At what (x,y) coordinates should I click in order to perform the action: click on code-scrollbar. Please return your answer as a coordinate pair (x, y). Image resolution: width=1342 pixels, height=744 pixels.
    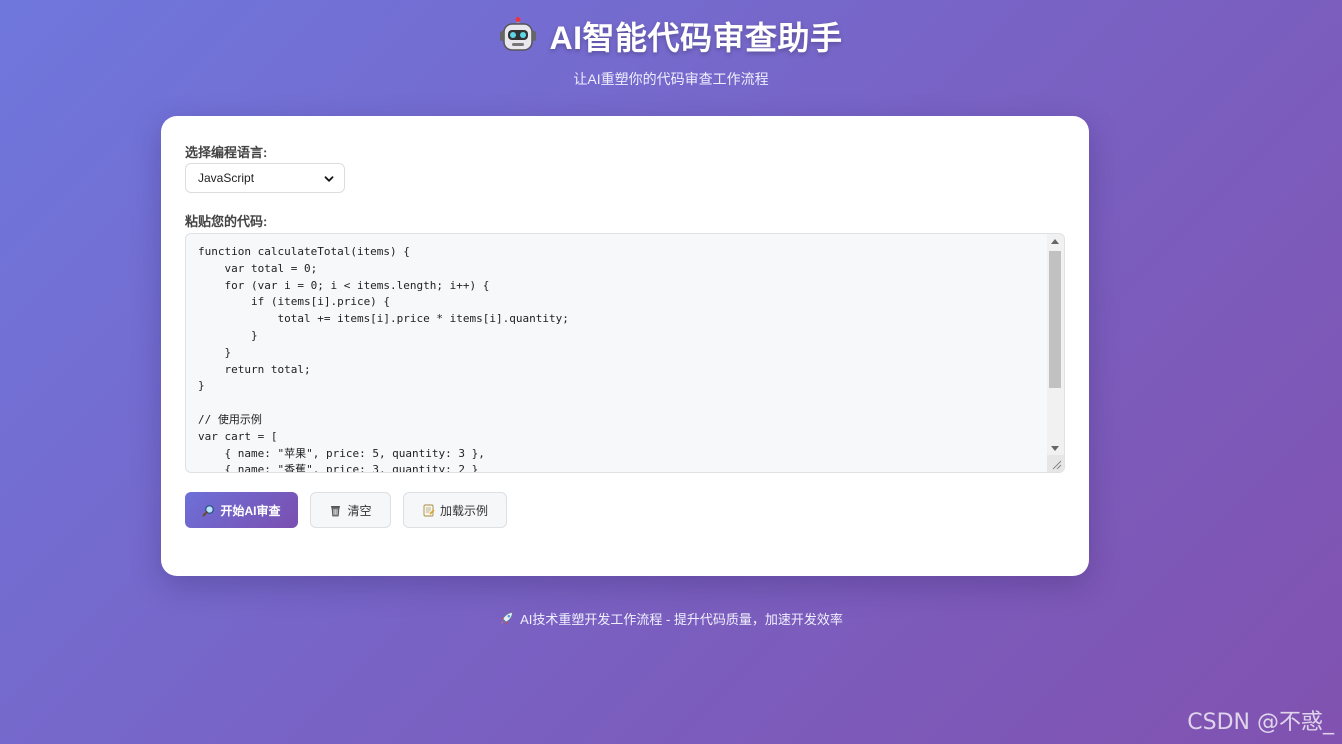
    Looking at the image, I should click on (1055, 345).